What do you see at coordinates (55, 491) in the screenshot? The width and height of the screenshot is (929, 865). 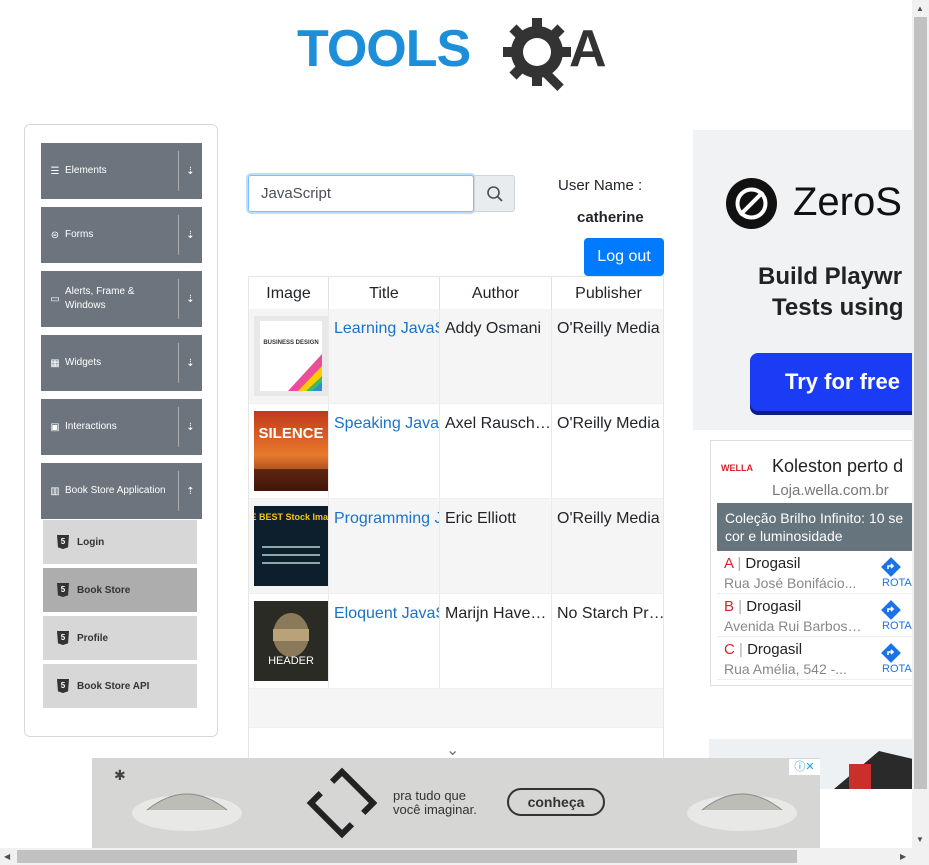 I see `books-icon: ▥` at bounding box center [55, 491].